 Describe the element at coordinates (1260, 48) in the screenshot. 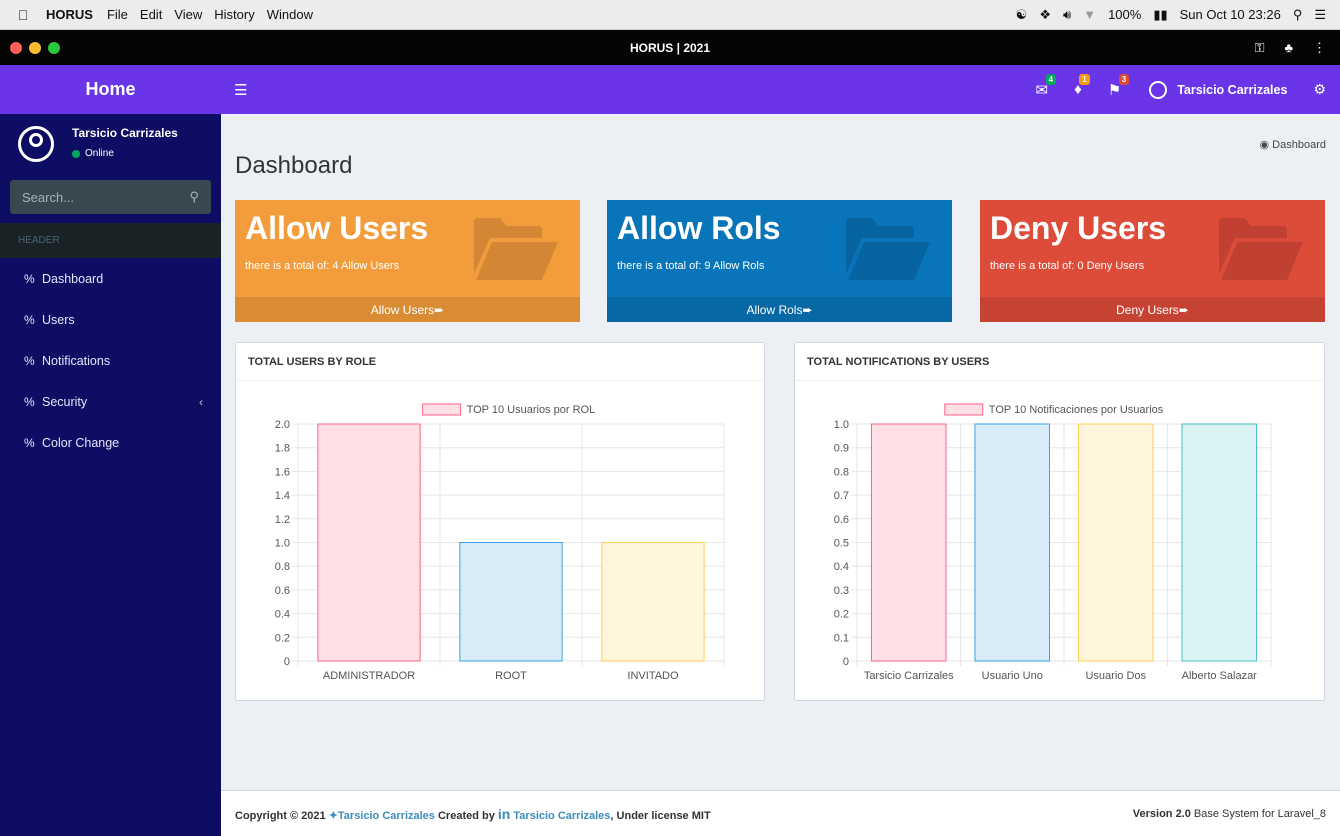

I see `key-icon: ⚿` at that location.